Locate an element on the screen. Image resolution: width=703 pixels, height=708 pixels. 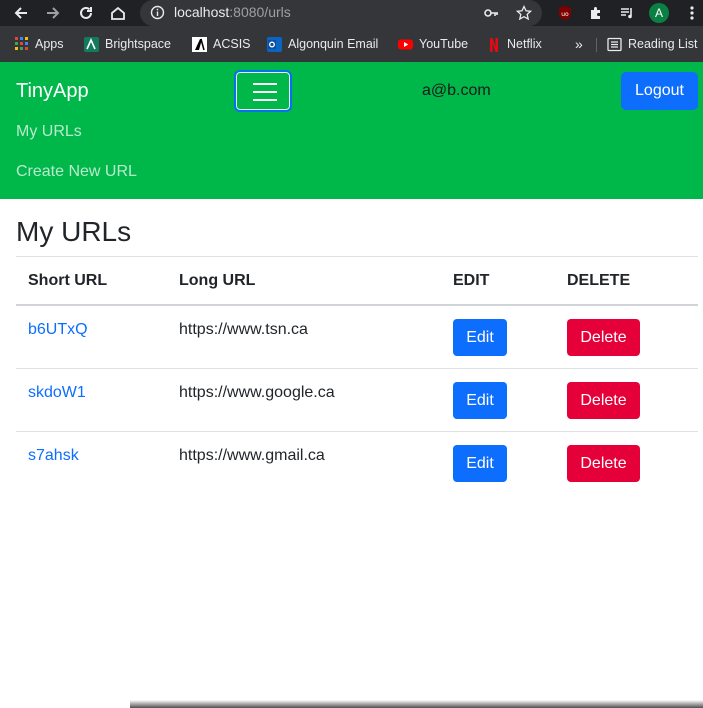
logout-button: Logout is located at coordinates (659, 91).